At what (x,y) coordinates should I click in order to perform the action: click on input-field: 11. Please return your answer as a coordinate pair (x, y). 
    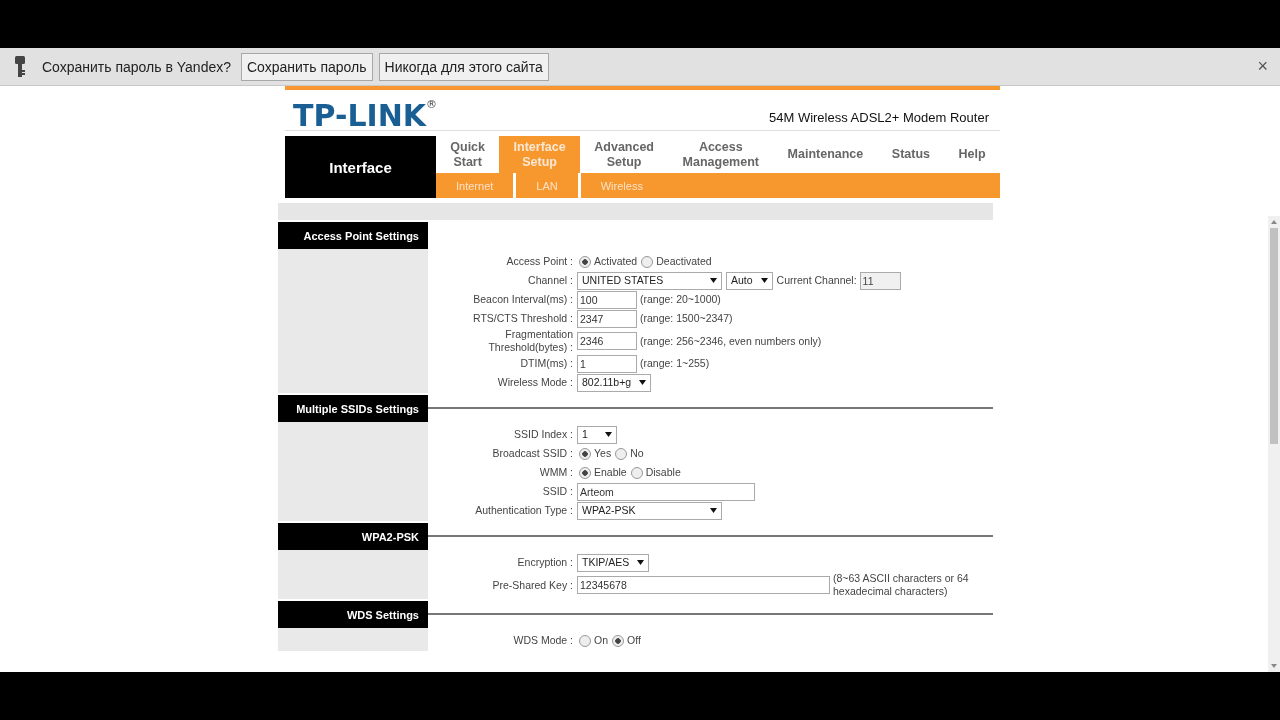
    Looking at the image, I should click on (880, 280).